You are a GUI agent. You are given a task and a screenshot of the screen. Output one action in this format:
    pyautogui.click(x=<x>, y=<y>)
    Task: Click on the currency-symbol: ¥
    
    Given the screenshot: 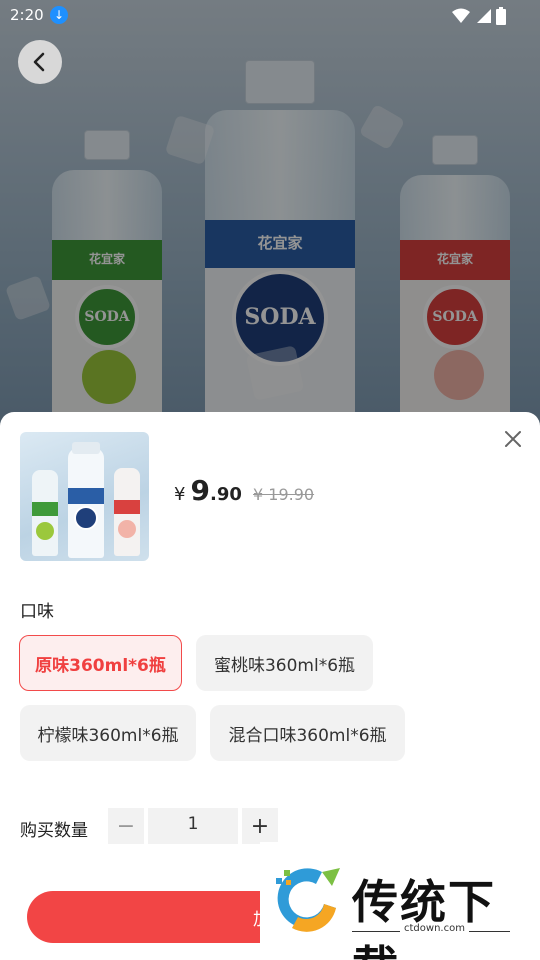 What is the action you would take?
    pyautogui.click(x=180, y=494)
    